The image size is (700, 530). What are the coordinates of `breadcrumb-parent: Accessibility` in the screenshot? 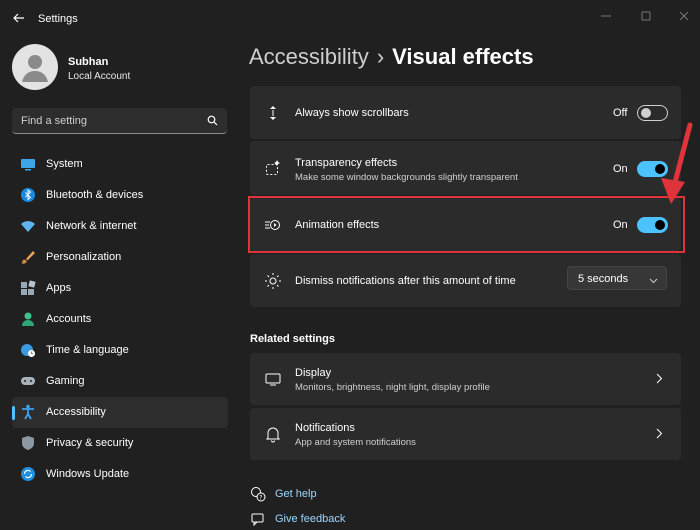 It's located at (309, 56).